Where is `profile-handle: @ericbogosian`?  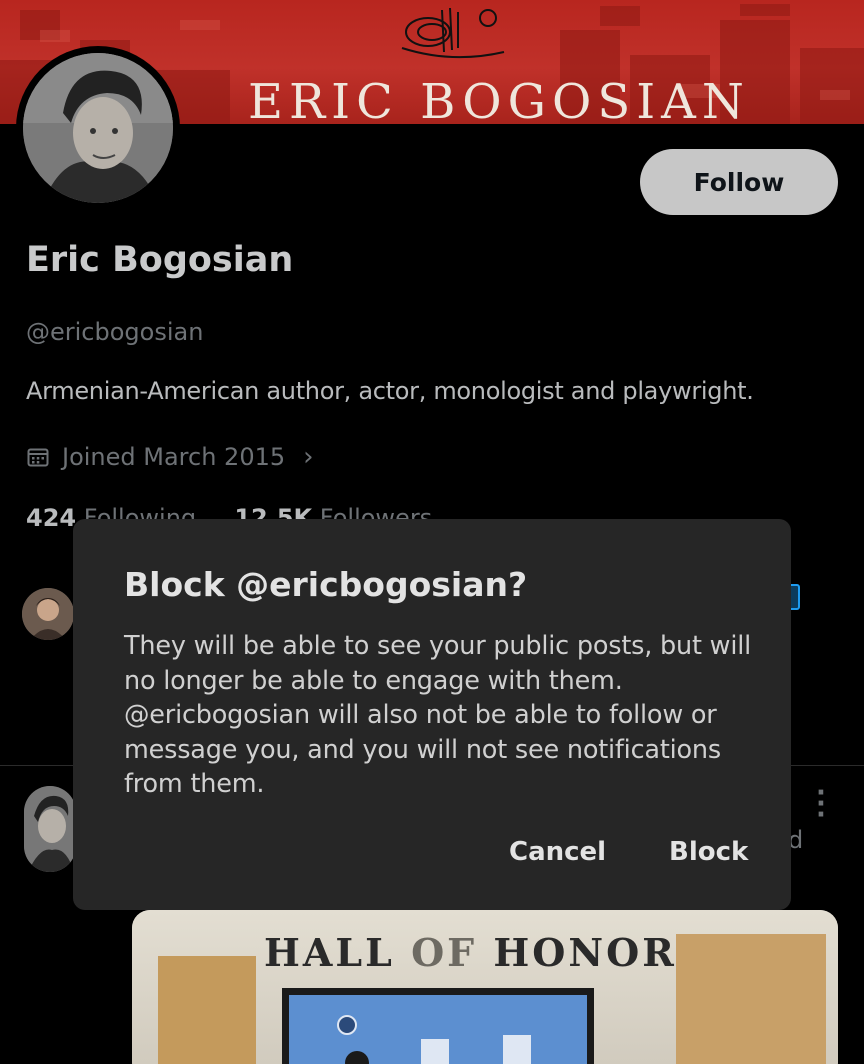
profile-handle: @ericbogosian is located at coordinates (115, 332).